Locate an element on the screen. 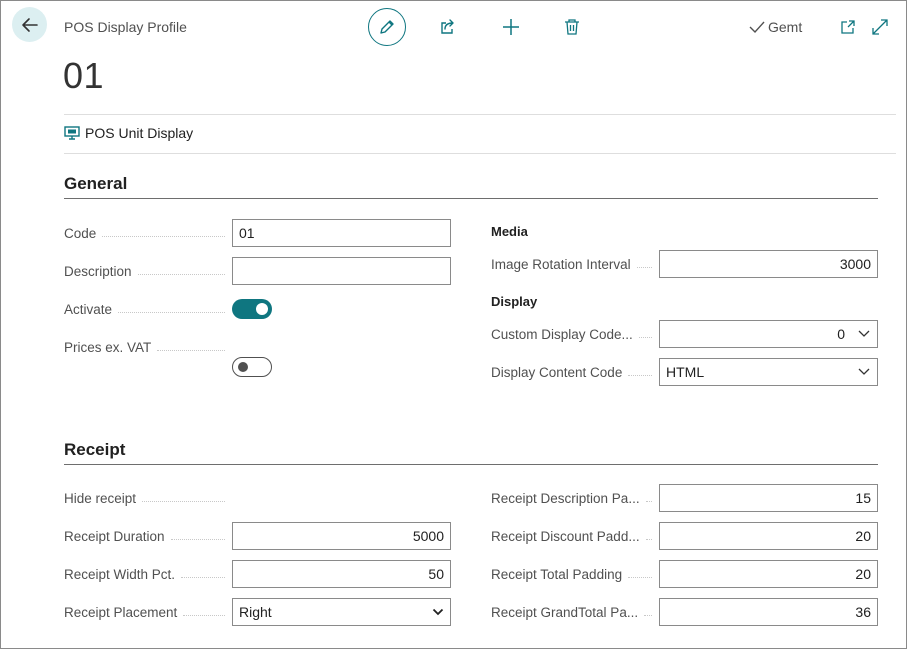  page-title: 01 is located at coordinates (84, 75).